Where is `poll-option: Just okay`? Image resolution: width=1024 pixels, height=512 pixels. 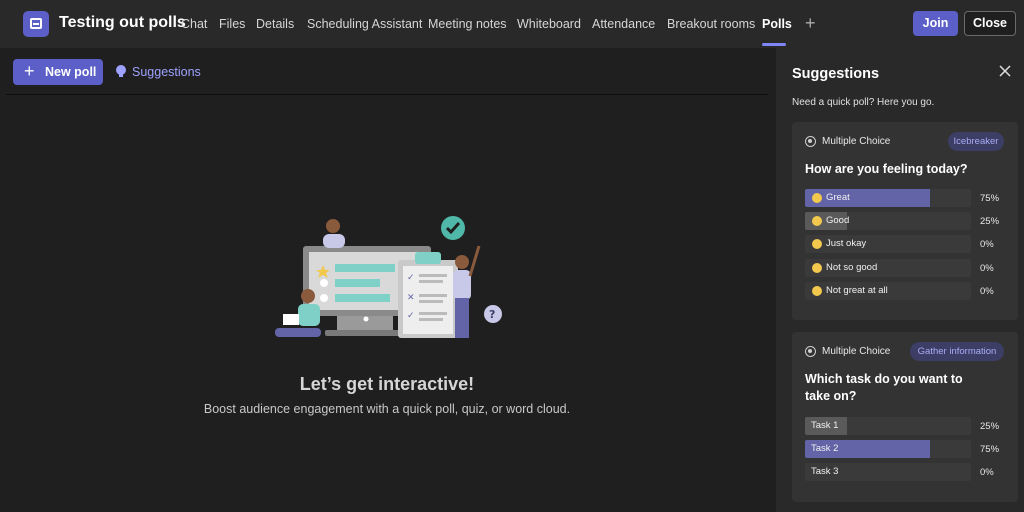 poll-option: Just okay is located at coordinates (888, 244).